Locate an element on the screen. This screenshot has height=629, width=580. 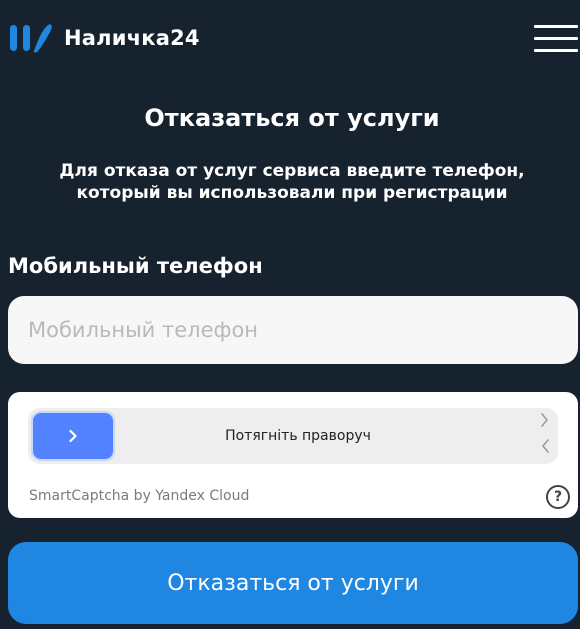
page-title: Отказаться от услуги is located at coordinates (292, 118).